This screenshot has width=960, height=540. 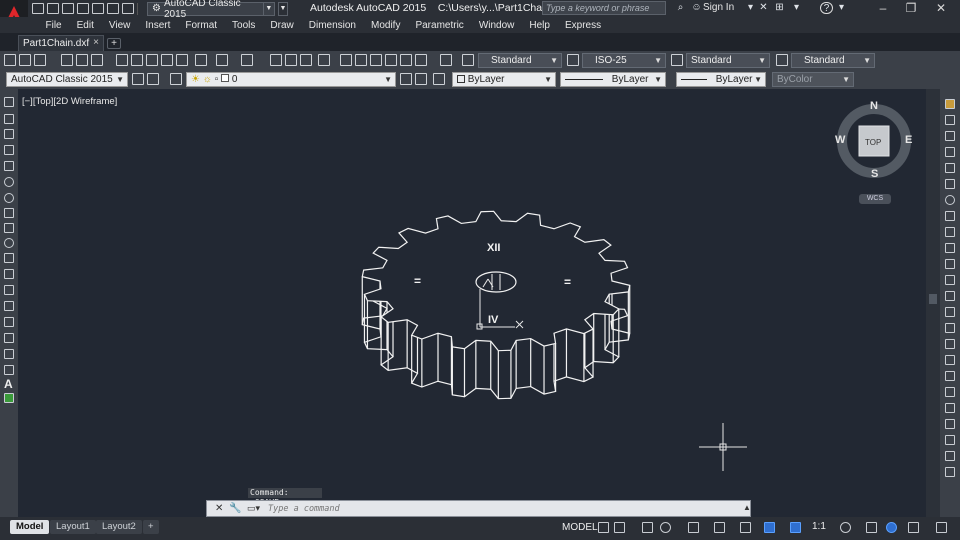 What do you see at coordinates (167, 60) in the screenshot?
I see `paste-icon` at bounding box center [167, 60].